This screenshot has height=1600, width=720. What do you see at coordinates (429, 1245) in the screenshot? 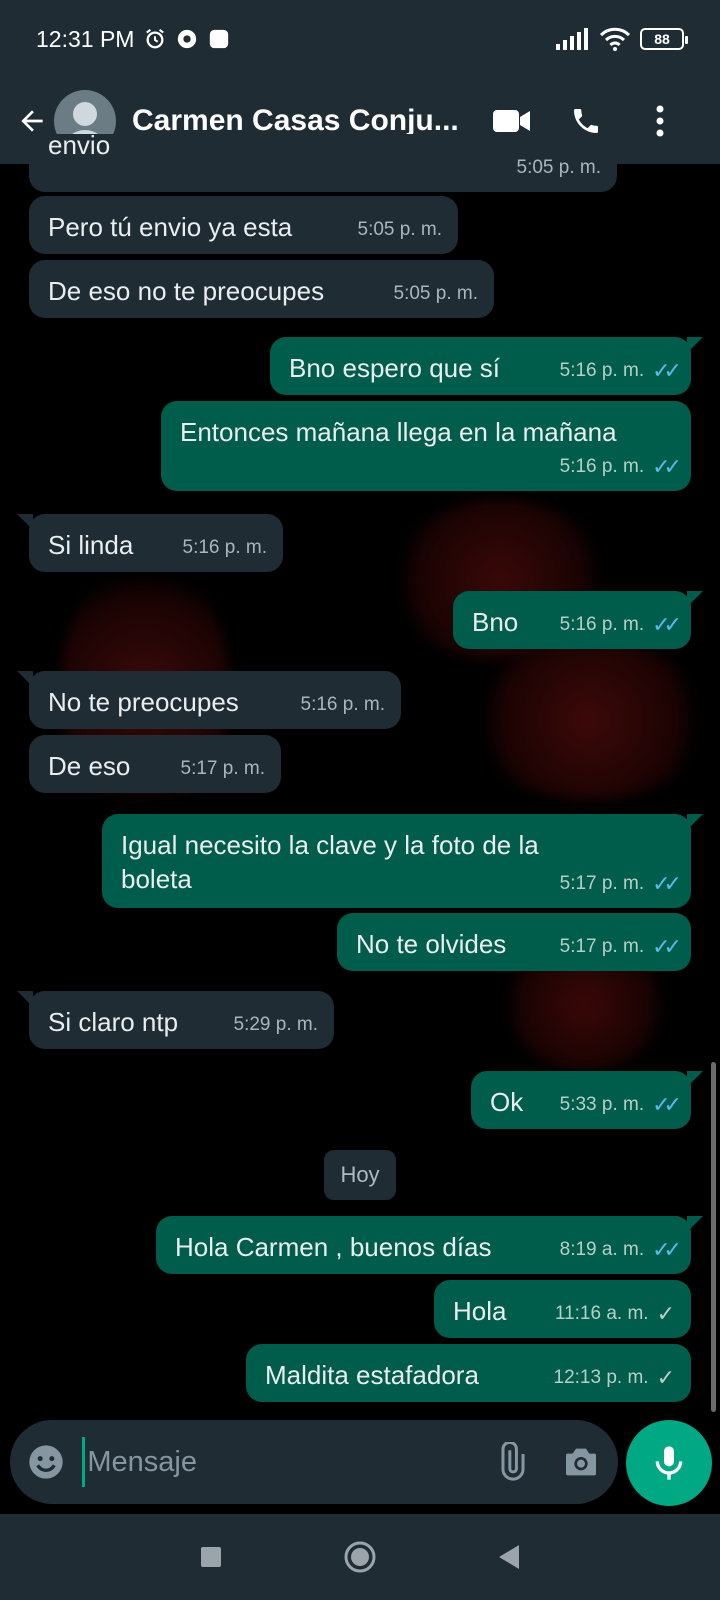
I see `message-outgoing: Hola Carmen , buenos días 8:19 a. m. ✓✓` at bounding box center [429, 1245].